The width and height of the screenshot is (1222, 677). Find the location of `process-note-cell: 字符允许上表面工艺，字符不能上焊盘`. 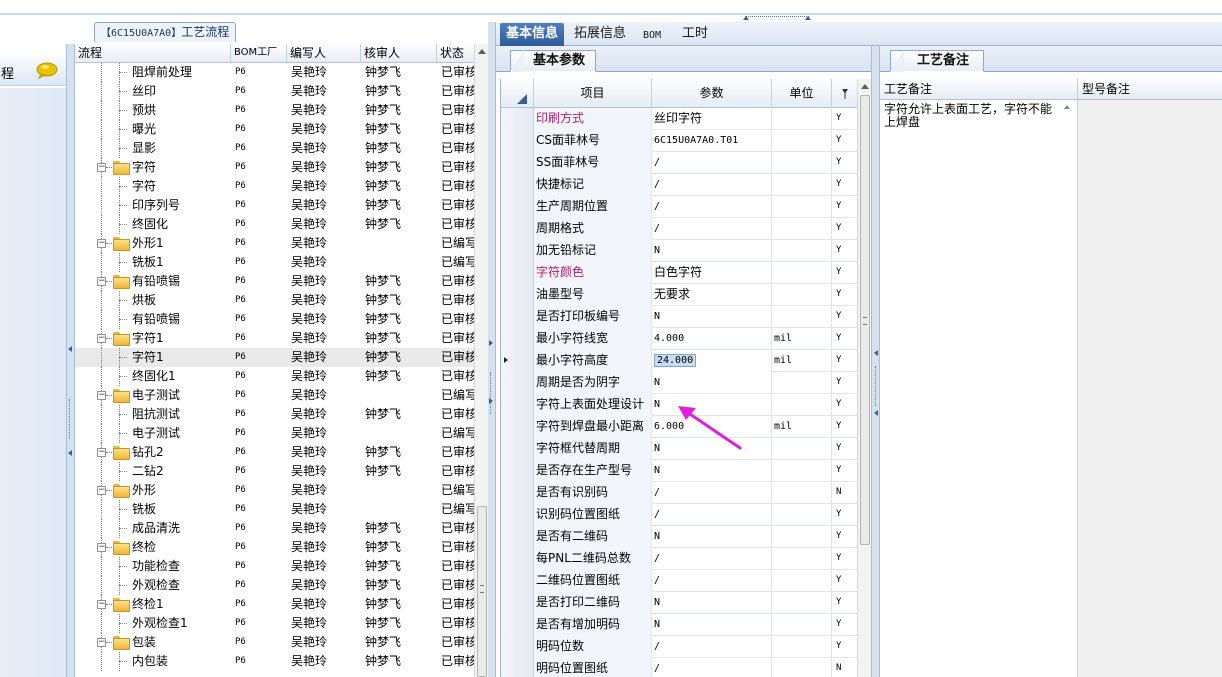

process-note-cell: 字符允许上表面工艺，字符不能上焊盘 is located at coordinates (979, 388).